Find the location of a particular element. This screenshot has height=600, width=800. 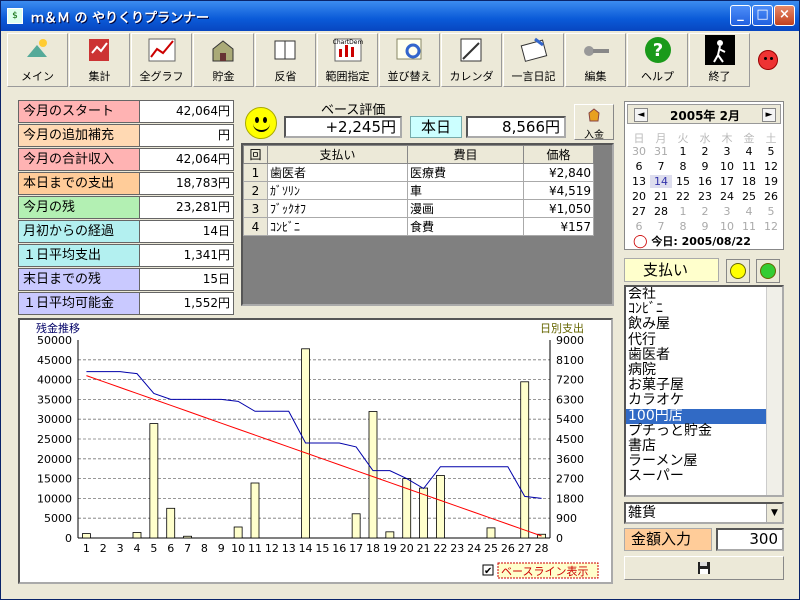

column-header: 費目 is located at coordinates (465, 154).